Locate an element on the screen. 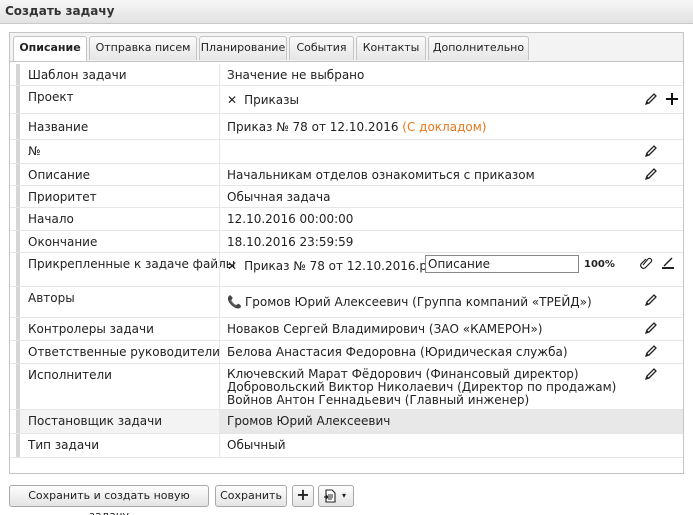 The width and height of the screenshot is (693, 515). row-template: Шаблон задачи Значение не выбрано is located at coordinates (346, 75).